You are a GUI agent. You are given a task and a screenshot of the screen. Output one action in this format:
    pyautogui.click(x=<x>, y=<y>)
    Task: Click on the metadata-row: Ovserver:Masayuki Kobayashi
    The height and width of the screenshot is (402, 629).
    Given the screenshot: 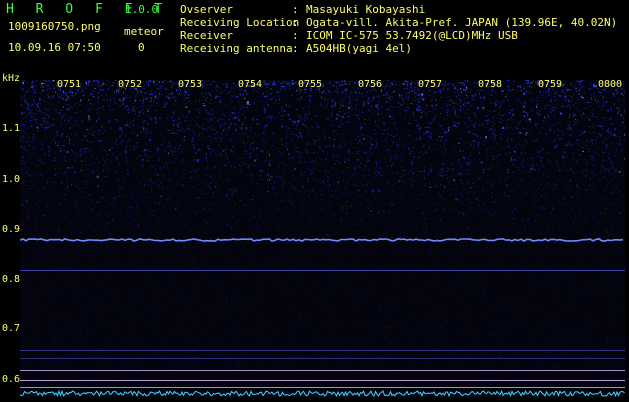 What is the action you would take?
    pyautogui.click(x=398, y=9)
    